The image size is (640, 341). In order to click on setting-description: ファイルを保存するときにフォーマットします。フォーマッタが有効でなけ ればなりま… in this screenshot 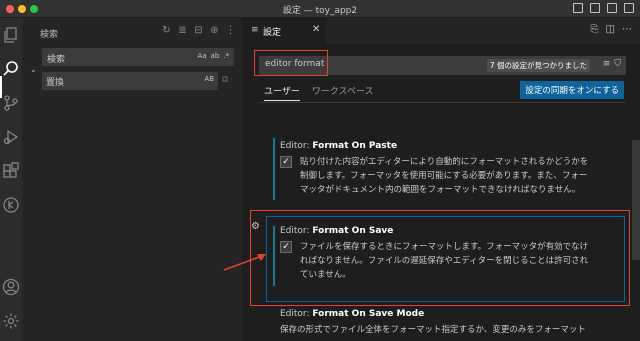, I will do `click(444, 261)`.